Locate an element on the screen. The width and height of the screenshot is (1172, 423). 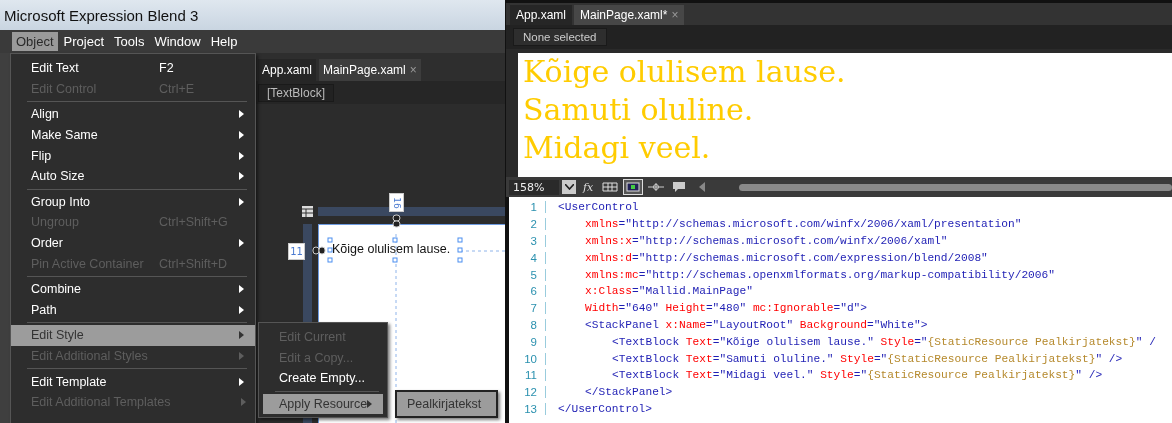
breadcrumb: None selected is located at coordinates (560, 37).